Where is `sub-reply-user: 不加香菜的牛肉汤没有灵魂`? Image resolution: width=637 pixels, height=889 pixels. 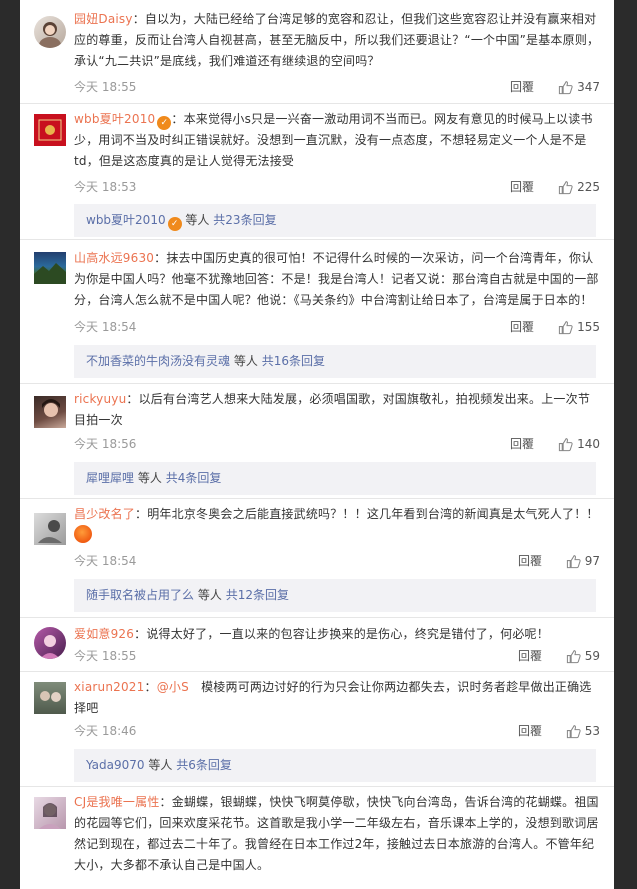
sub-reply-user: 不加香菜的牛肉汤没有灵魂 is located at coordinates (158, 361).